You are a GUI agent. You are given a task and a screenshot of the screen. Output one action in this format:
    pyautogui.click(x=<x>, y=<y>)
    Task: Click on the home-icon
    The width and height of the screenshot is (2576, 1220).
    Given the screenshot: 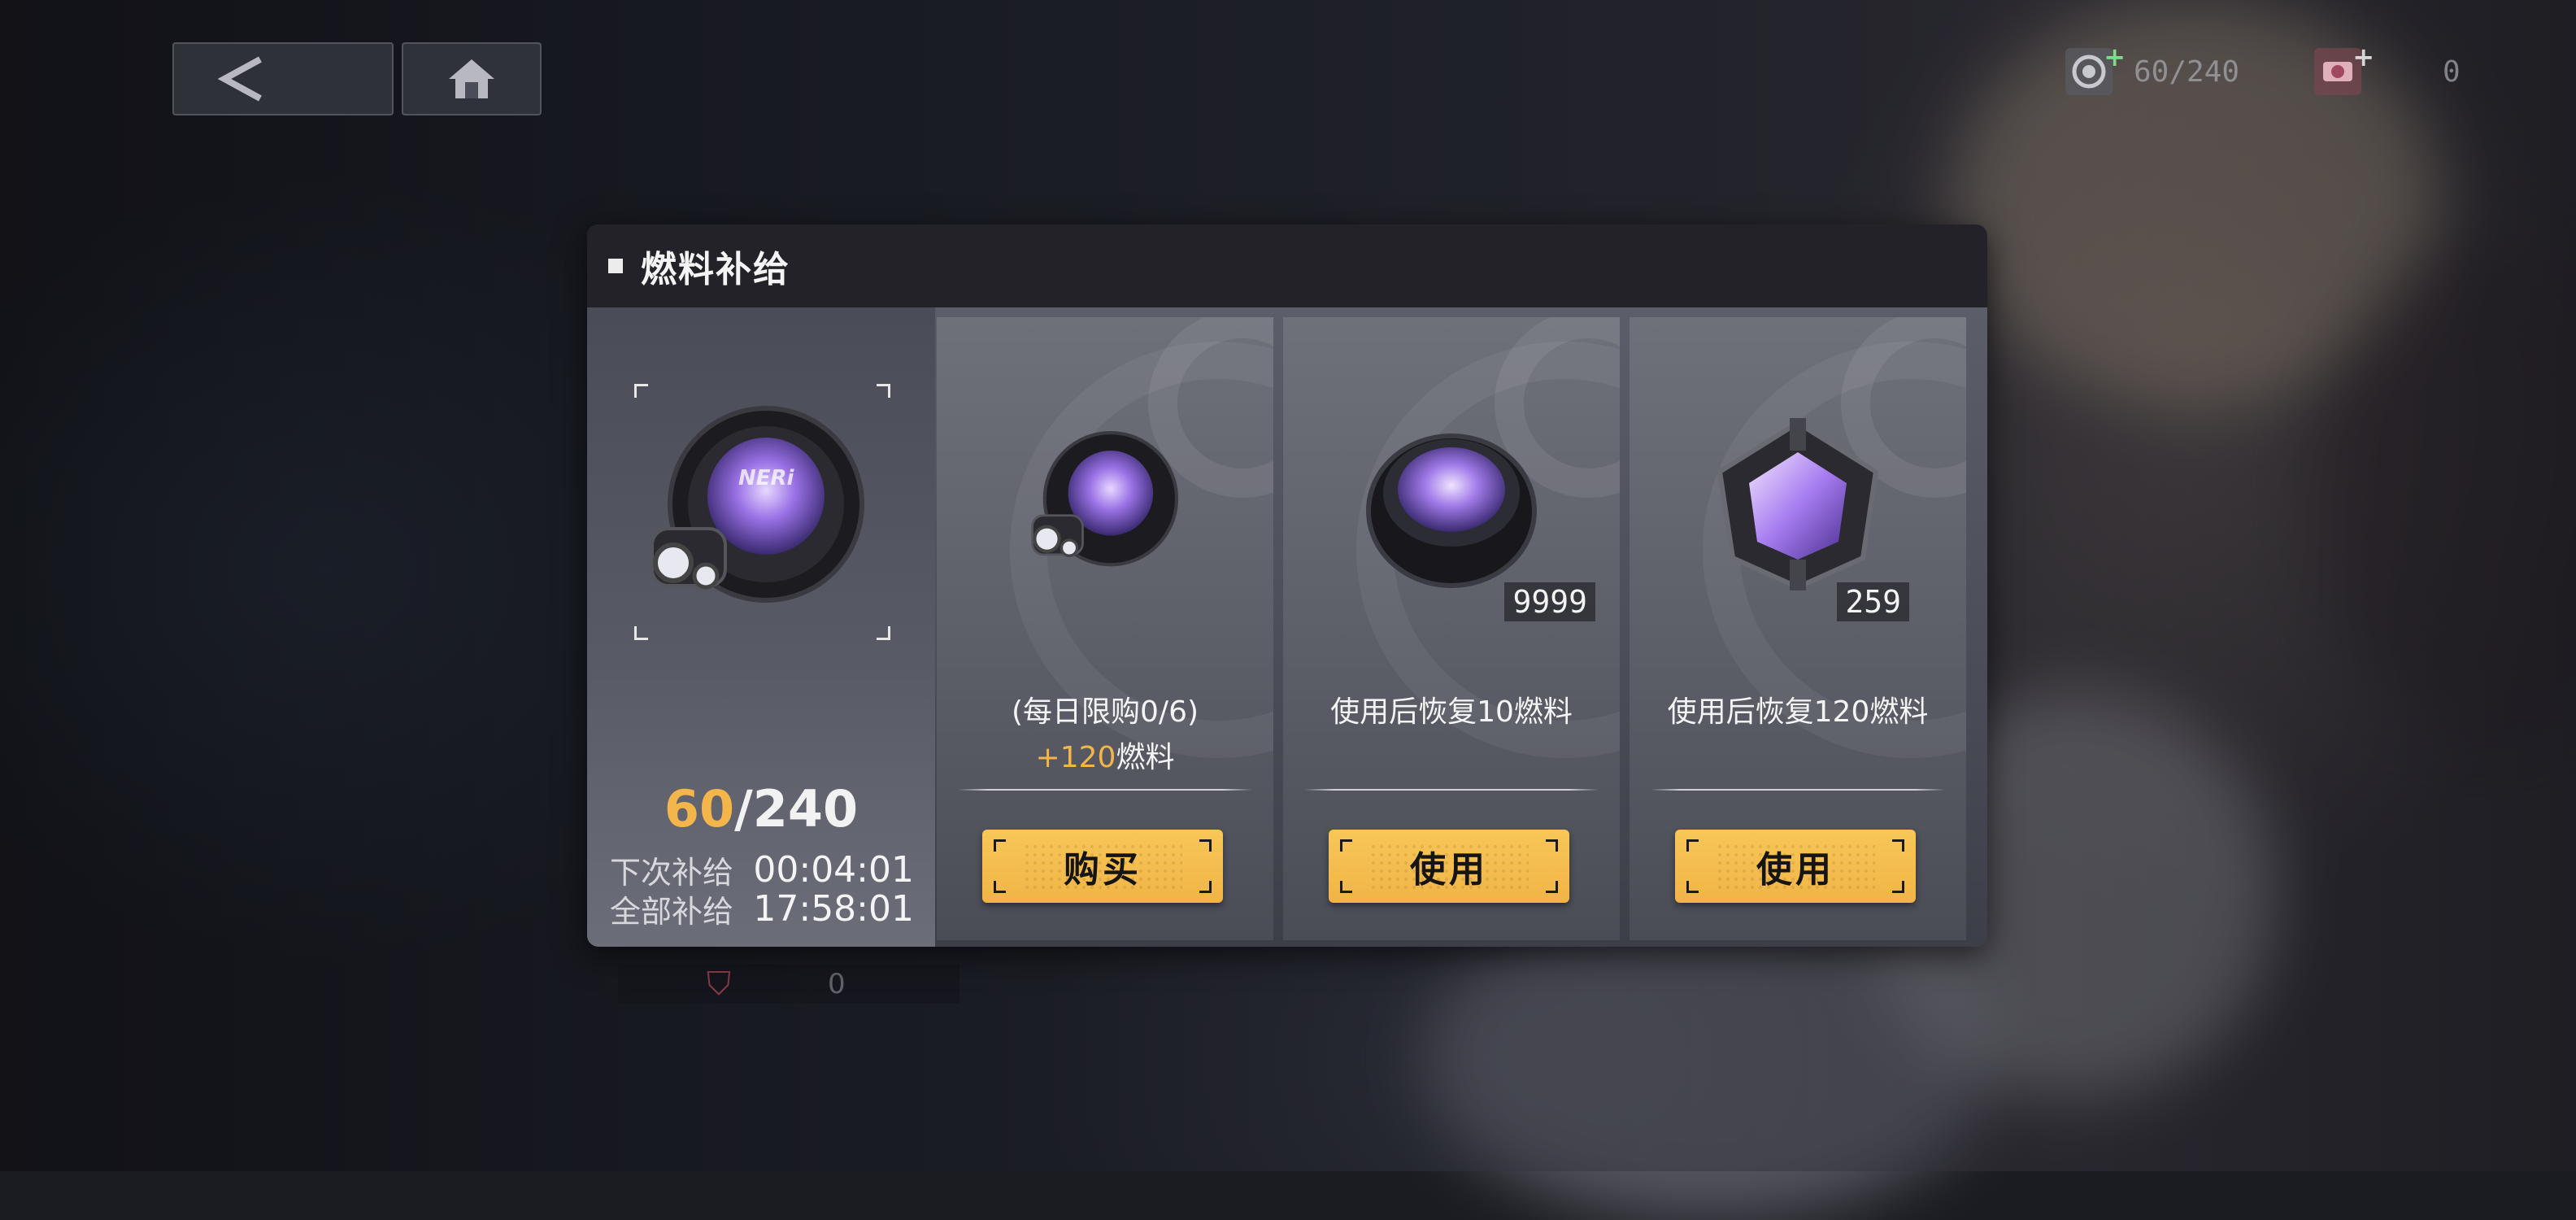 What is the action you would take?
    pyautogui.click(x=472, y=78)
    